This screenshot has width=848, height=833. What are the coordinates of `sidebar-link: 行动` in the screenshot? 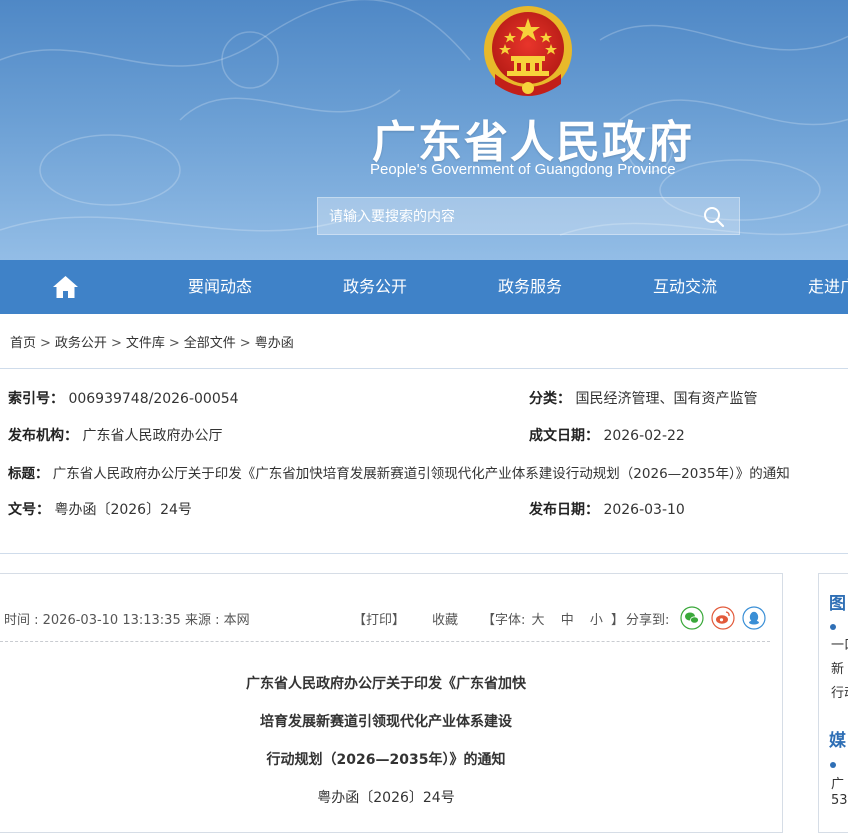 It's located at (839, 691).